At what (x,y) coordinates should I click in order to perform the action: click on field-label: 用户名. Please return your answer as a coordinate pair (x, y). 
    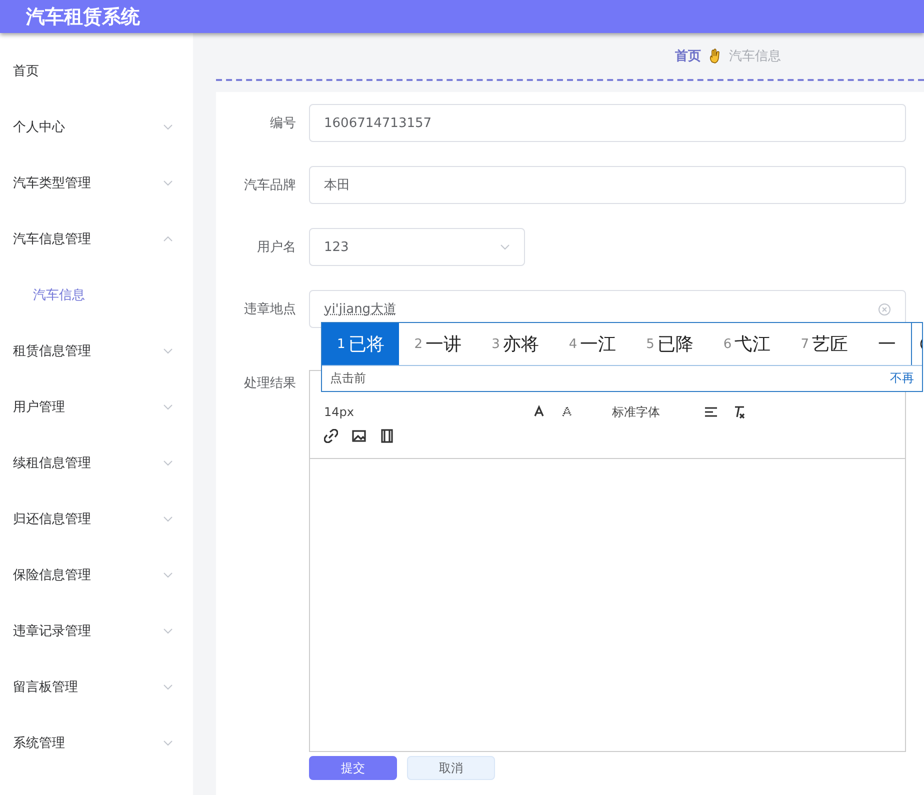
    Looking at the image, I should click on (276, 248).